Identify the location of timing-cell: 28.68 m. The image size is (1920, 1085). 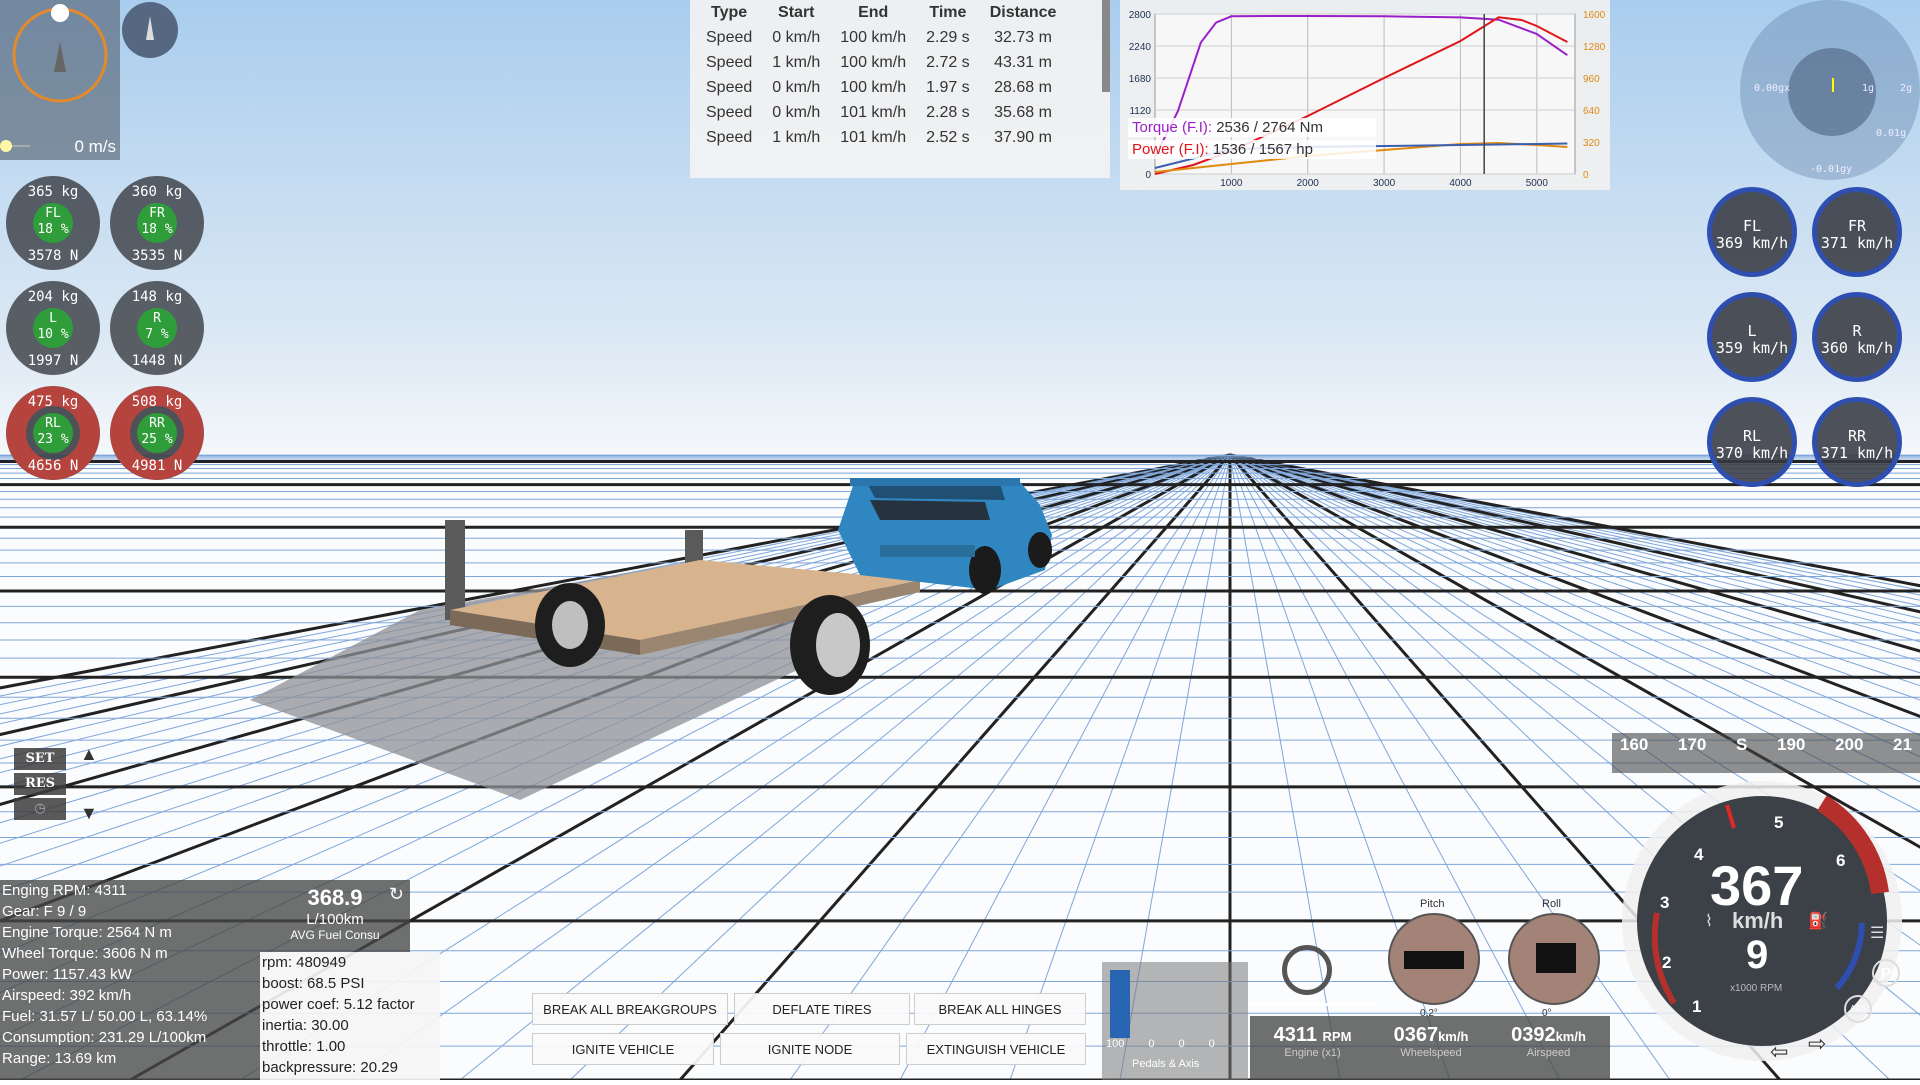
(1023, 87).